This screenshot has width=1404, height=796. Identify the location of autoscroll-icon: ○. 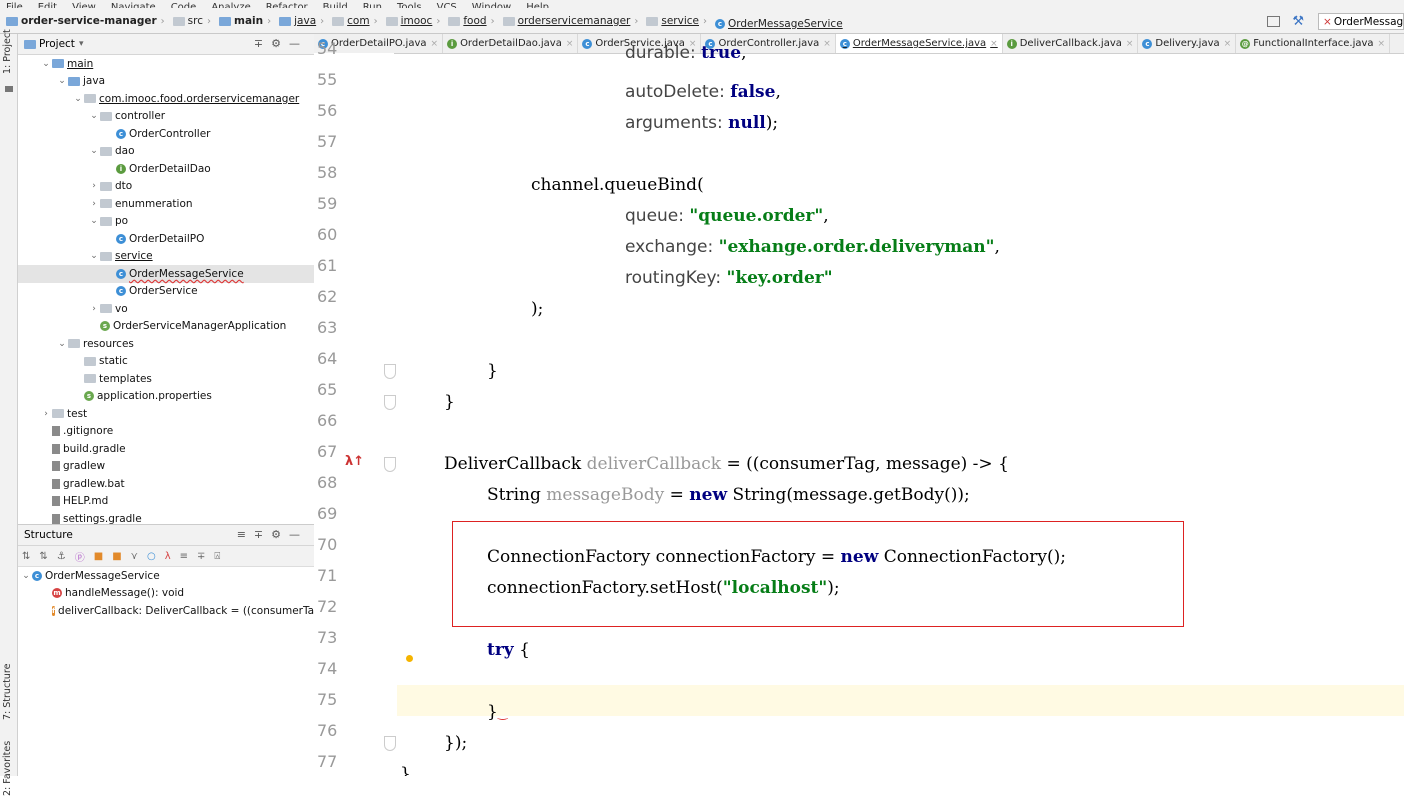
(151, 556).